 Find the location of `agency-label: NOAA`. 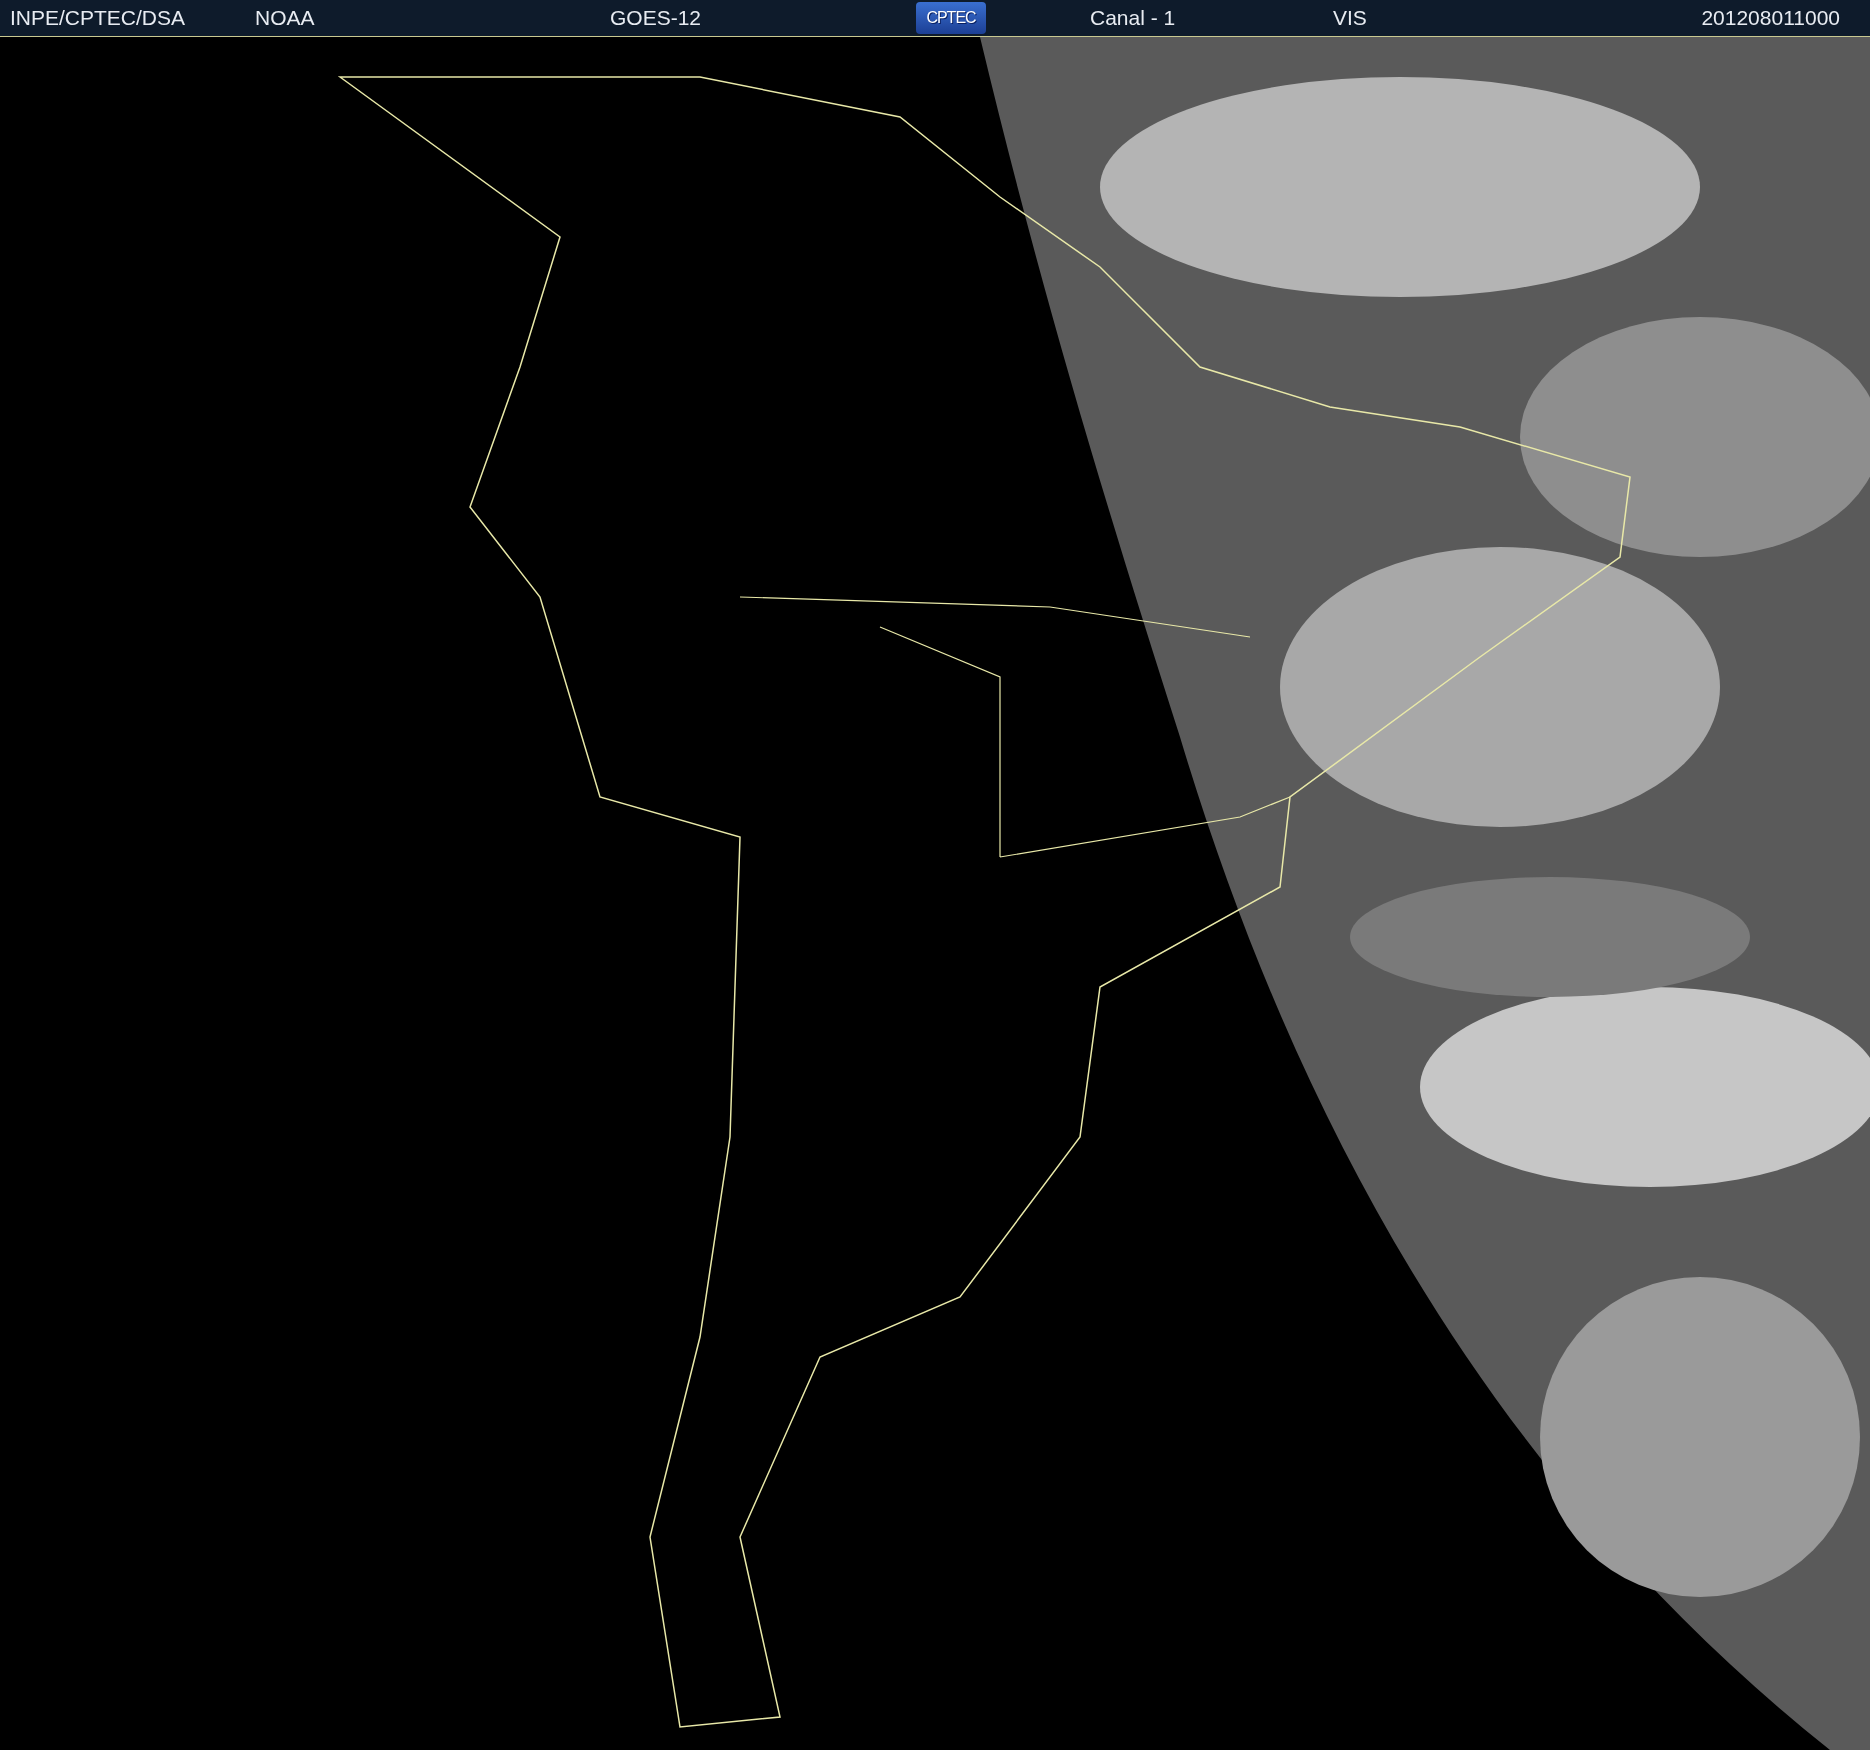

agency-label: NOAA is located at coordinates (285, 18).